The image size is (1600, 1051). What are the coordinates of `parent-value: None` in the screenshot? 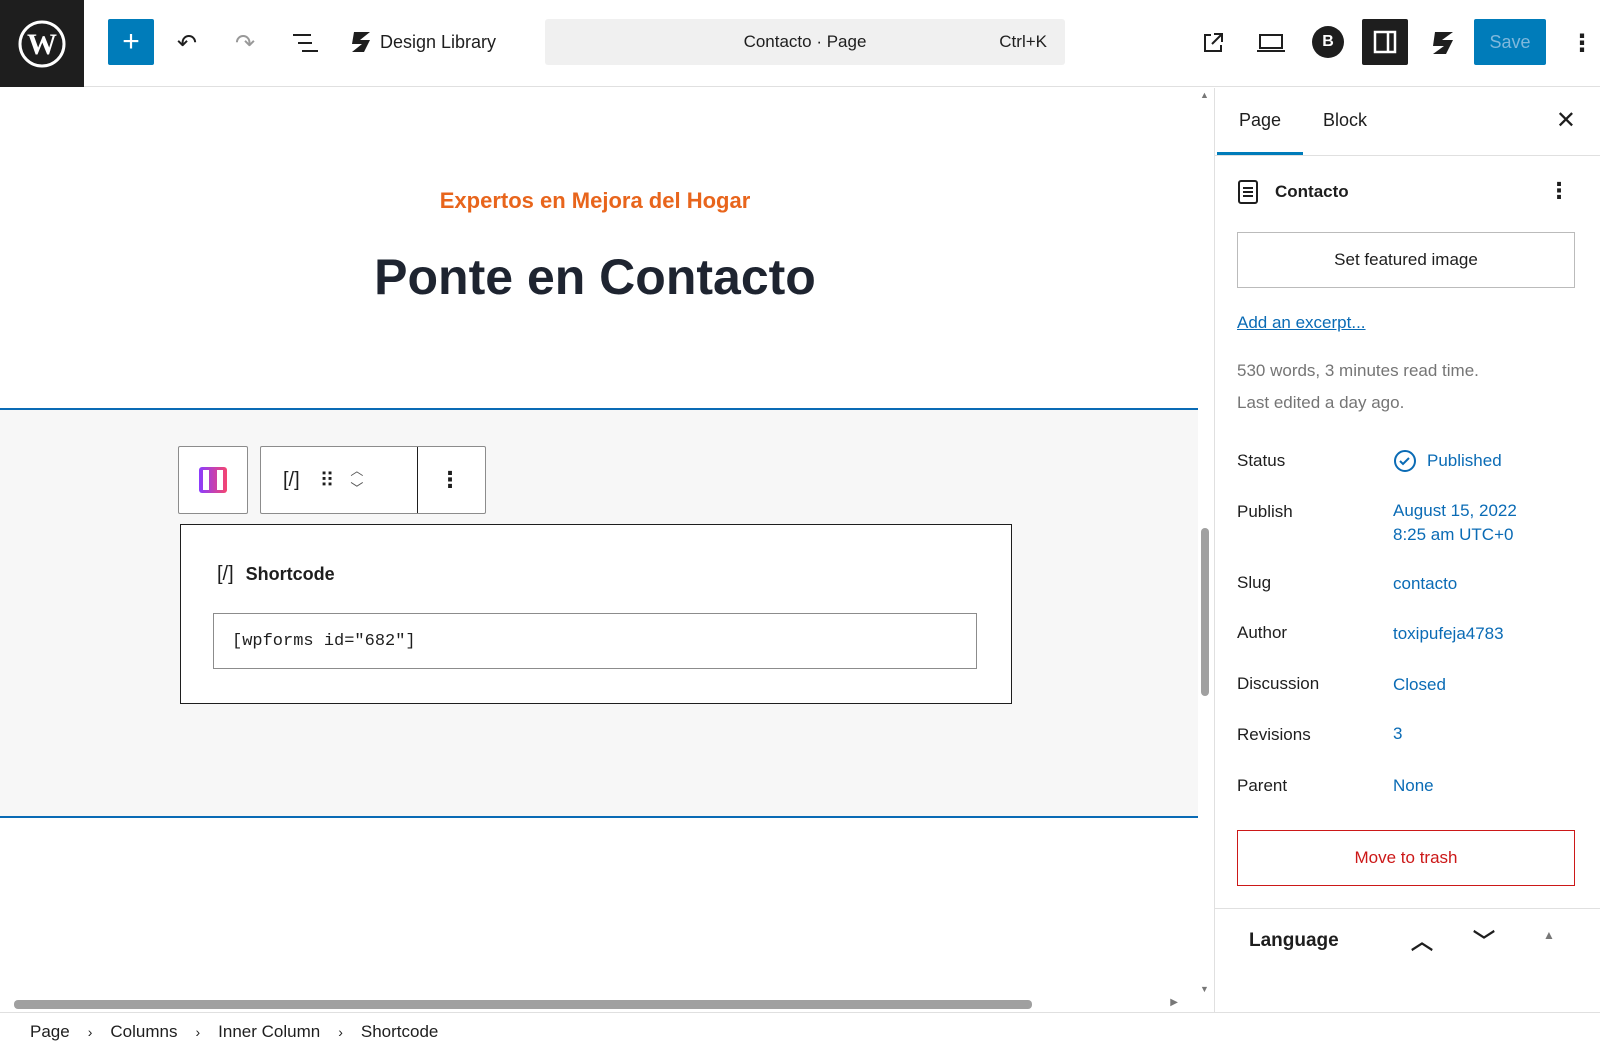 It's located at (1413, 786).